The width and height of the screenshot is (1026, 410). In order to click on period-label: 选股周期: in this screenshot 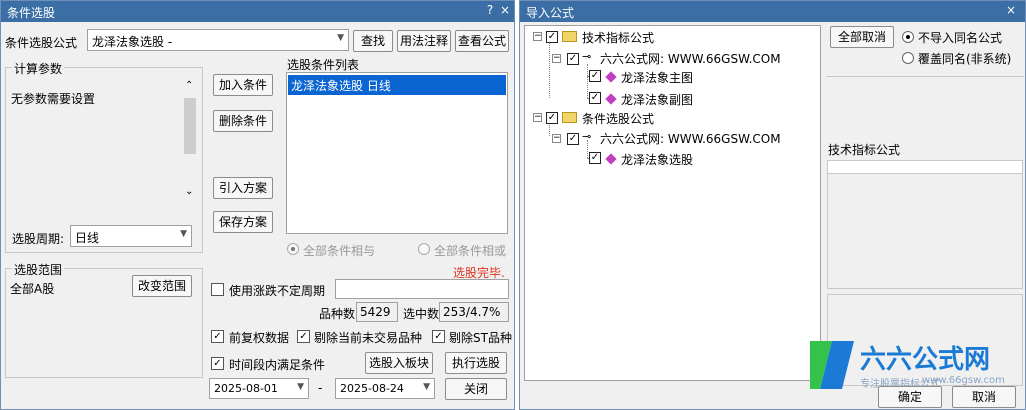, I will do `click(38, 239)`.